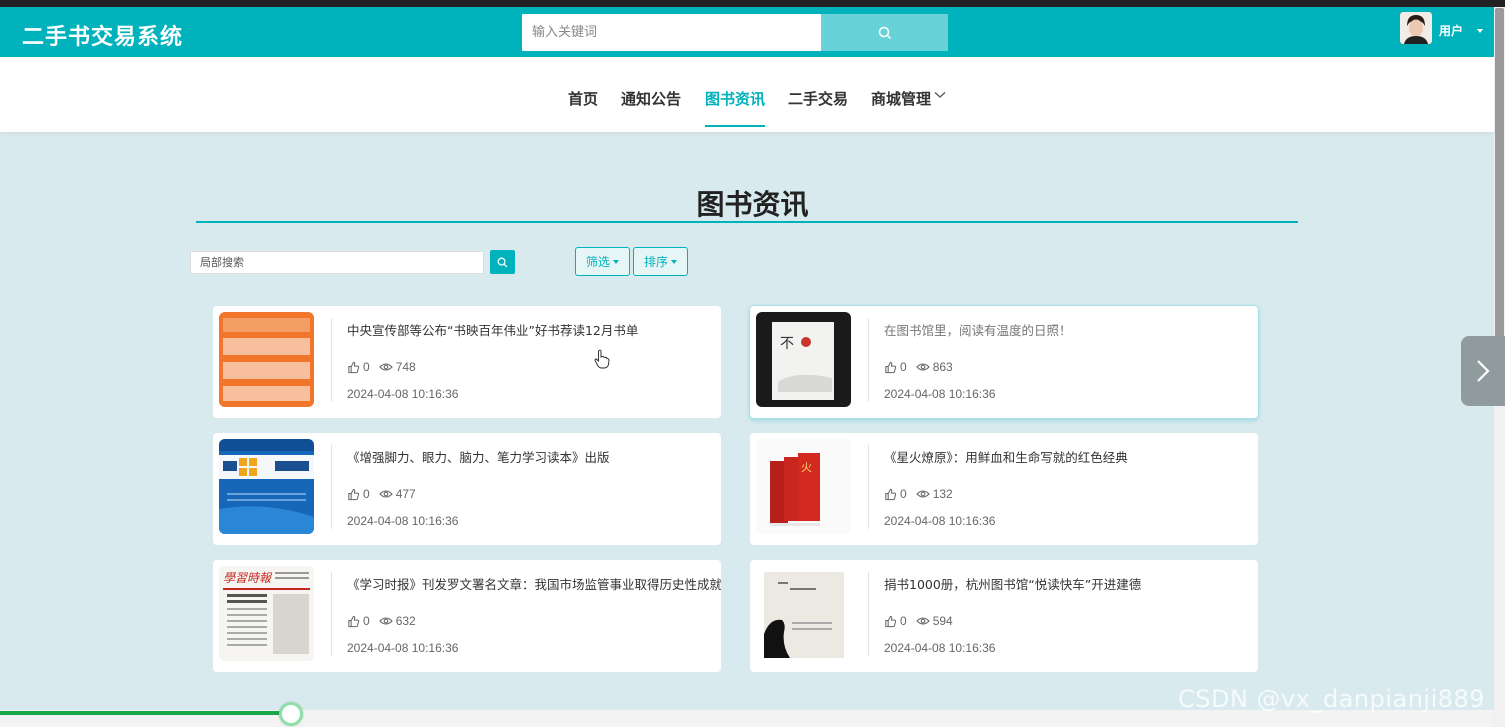 This screenshot has height=727, width=1505. I want to click on main-nav: 首页 通知公告 图书资讯 二手交易 商城管理, so click(747, 94).